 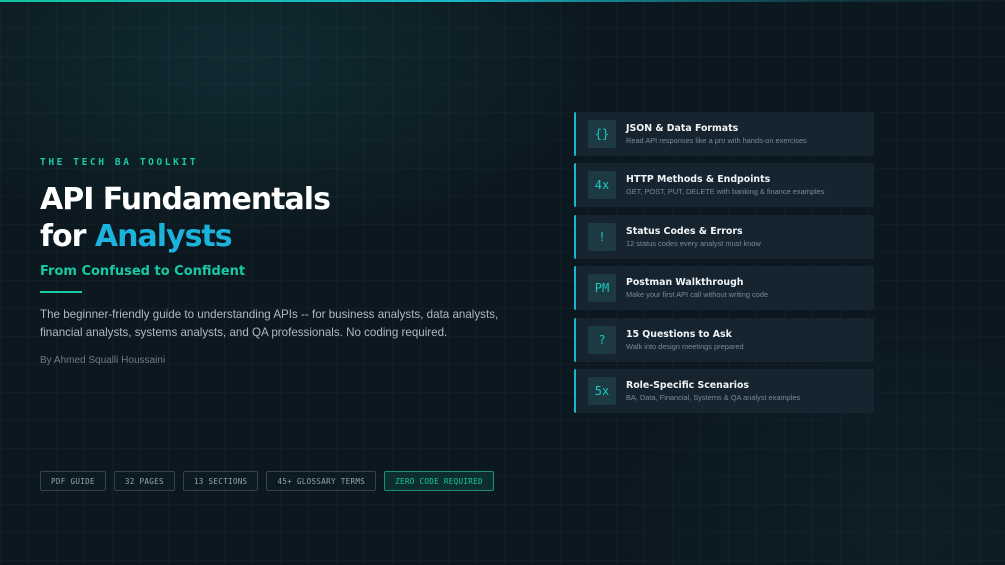 I want to click on brand-eyebrow: THE TECH BA TOOLKIT, so click(x=119, y=162).